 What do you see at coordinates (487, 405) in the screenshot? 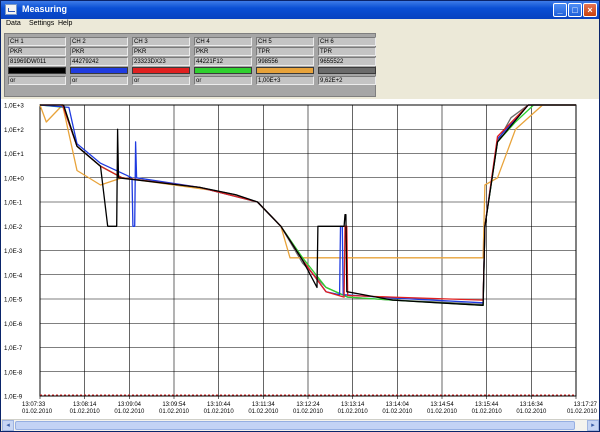
I see `x-tick-time-label: 13:15:44` at bounding box center [487, 405].